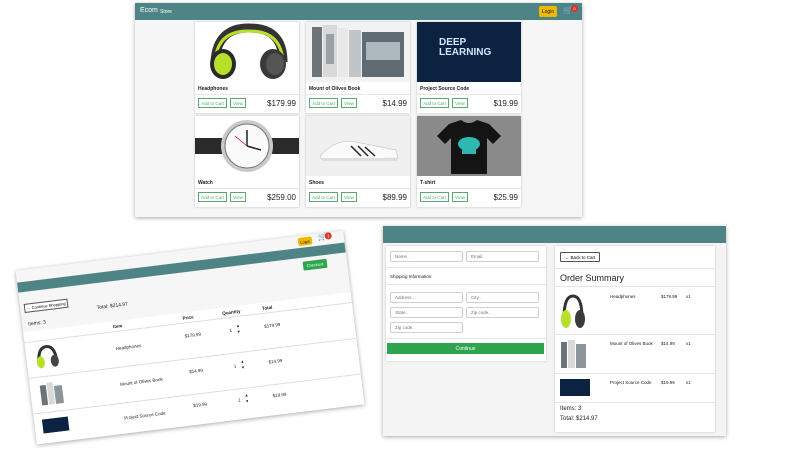  Describe the element at coordinates (335, 89) in the screenshot. I see `product-name: Mount of Olives Book` at that location.